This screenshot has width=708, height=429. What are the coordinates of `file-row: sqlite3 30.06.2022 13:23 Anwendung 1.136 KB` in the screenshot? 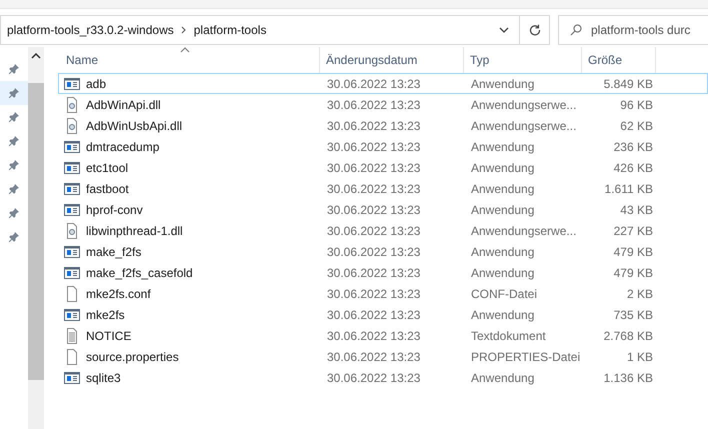 It's located at (383, 377).